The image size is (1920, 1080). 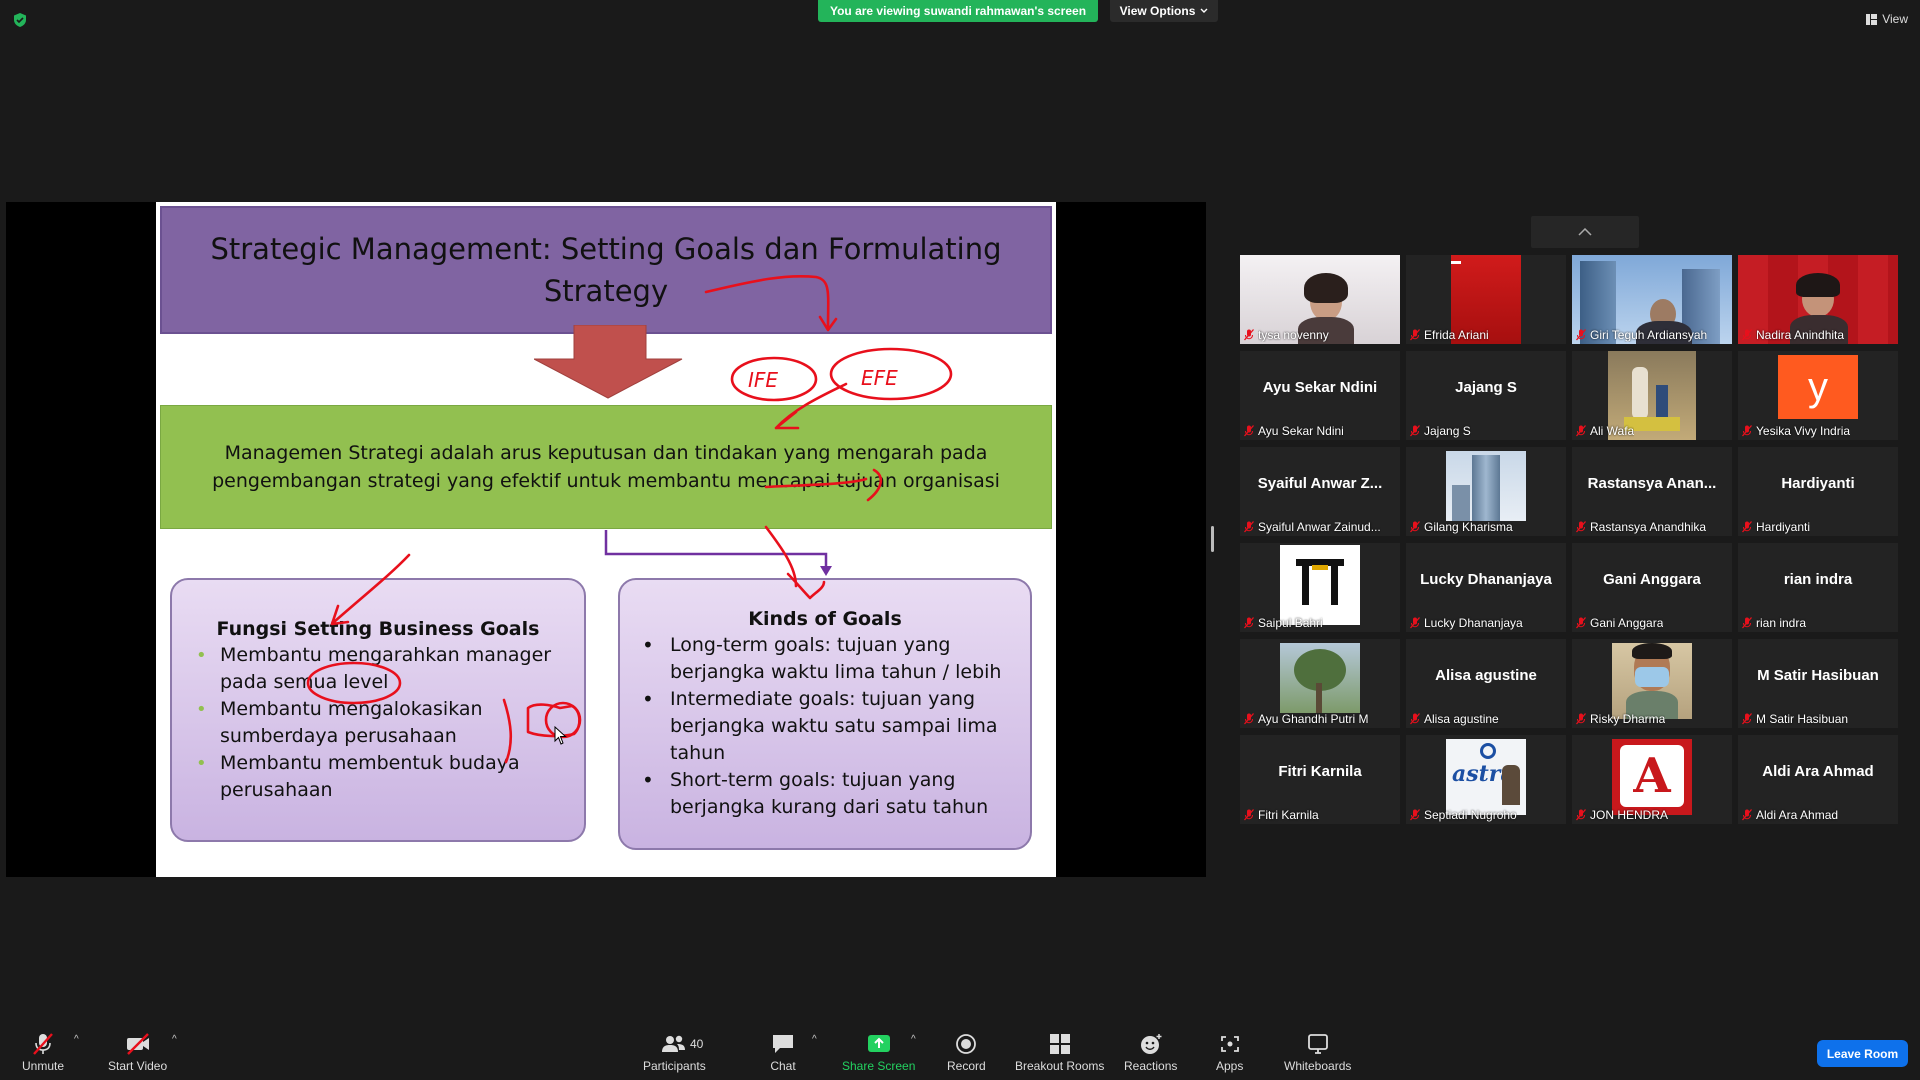 What do you see at coordinates (1212, 539) in the screenshot?
I see `split-resize-handle` at bounding box center [1212, 539].